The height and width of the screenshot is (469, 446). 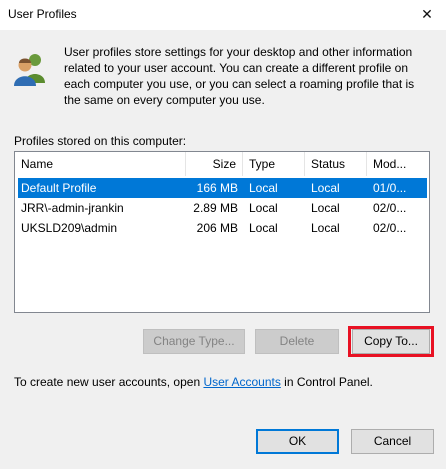 What do you see at coordinates (29, 70) in the screenshot?
I see `users-icon` at bounding box center [29, 70].